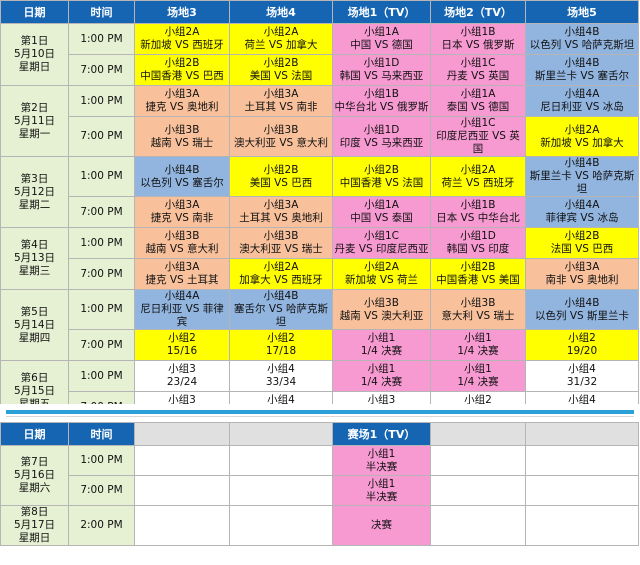 The image size is (640, 565). What do you see at coordinates (478, 176) in the screenshot?
I see `match-cell: 小组2A 荷兰 VS 西班牙` at bounding box center [478, 176].